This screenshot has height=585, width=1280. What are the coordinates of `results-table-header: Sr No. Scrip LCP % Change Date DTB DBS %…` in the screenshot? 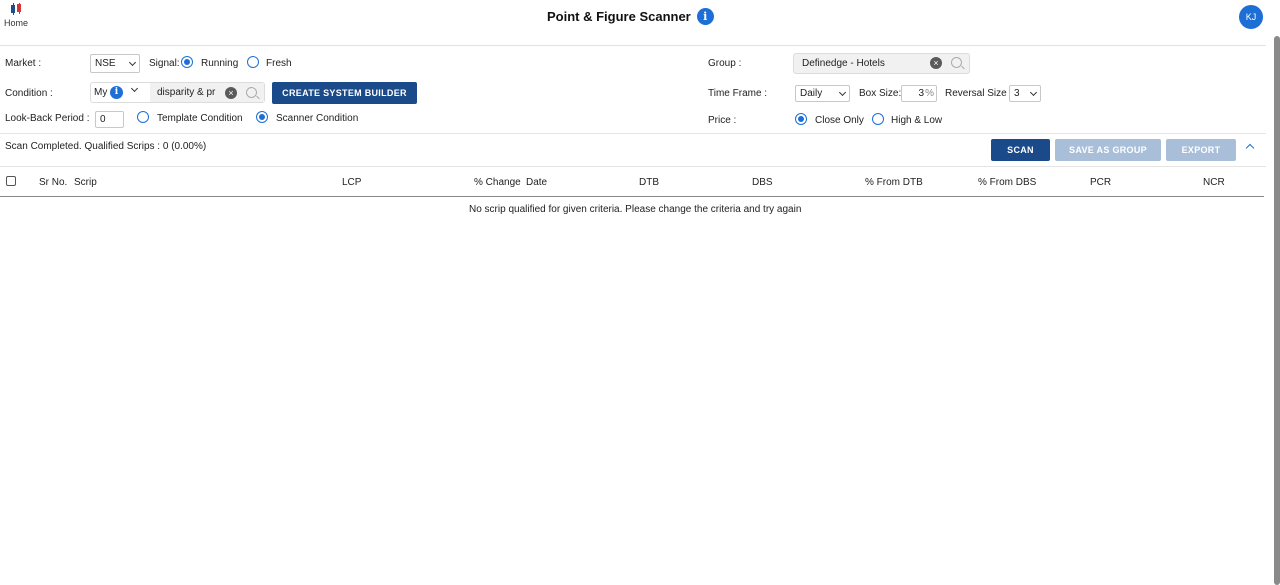 It's located at (632, 182).